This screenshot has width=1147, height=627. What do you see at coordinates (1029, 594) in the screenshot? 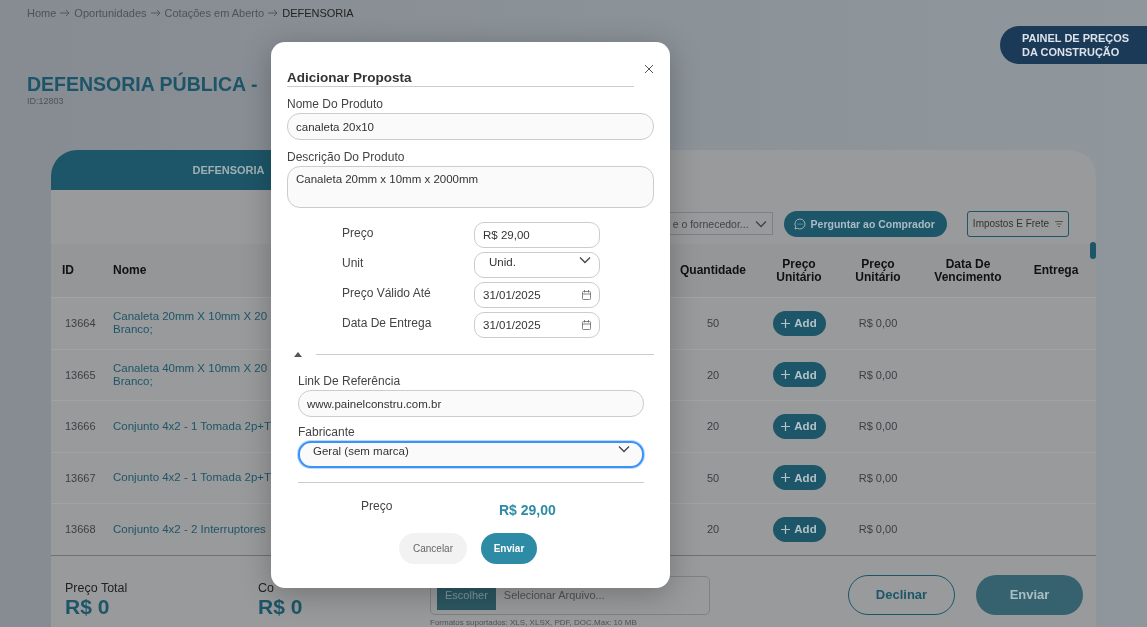
I see `send-button: Enviar` at bounding box center [1029, 594].